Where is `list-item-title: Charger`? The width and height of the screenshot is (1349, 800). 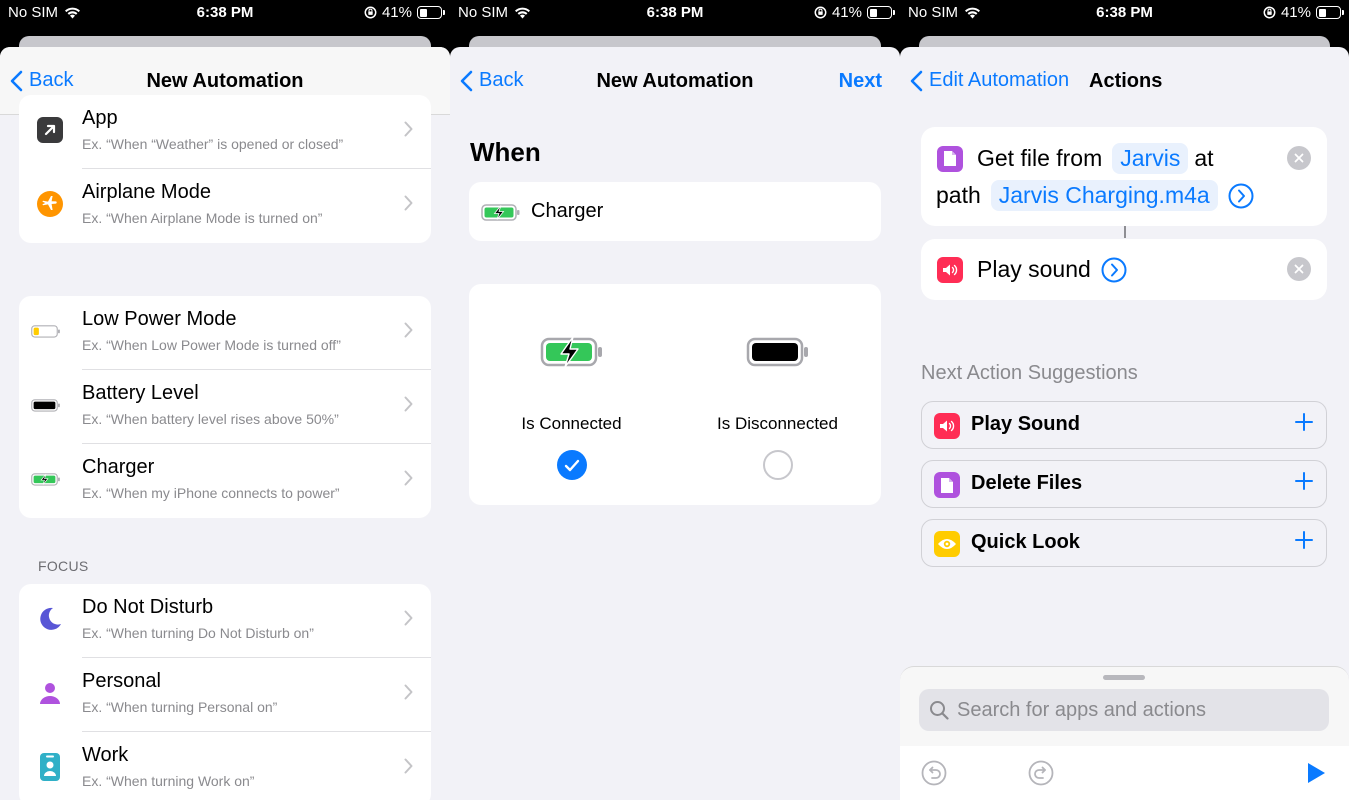 list-item-title: Charger is located at coordinates (118, 467).